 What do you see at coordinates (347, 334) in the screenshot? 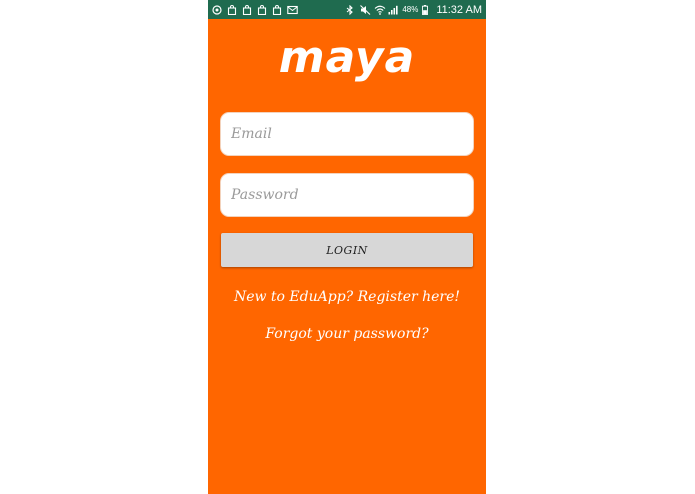
I see `forgot-password-link: Forgot your password?` at bounding box center [347, 334].